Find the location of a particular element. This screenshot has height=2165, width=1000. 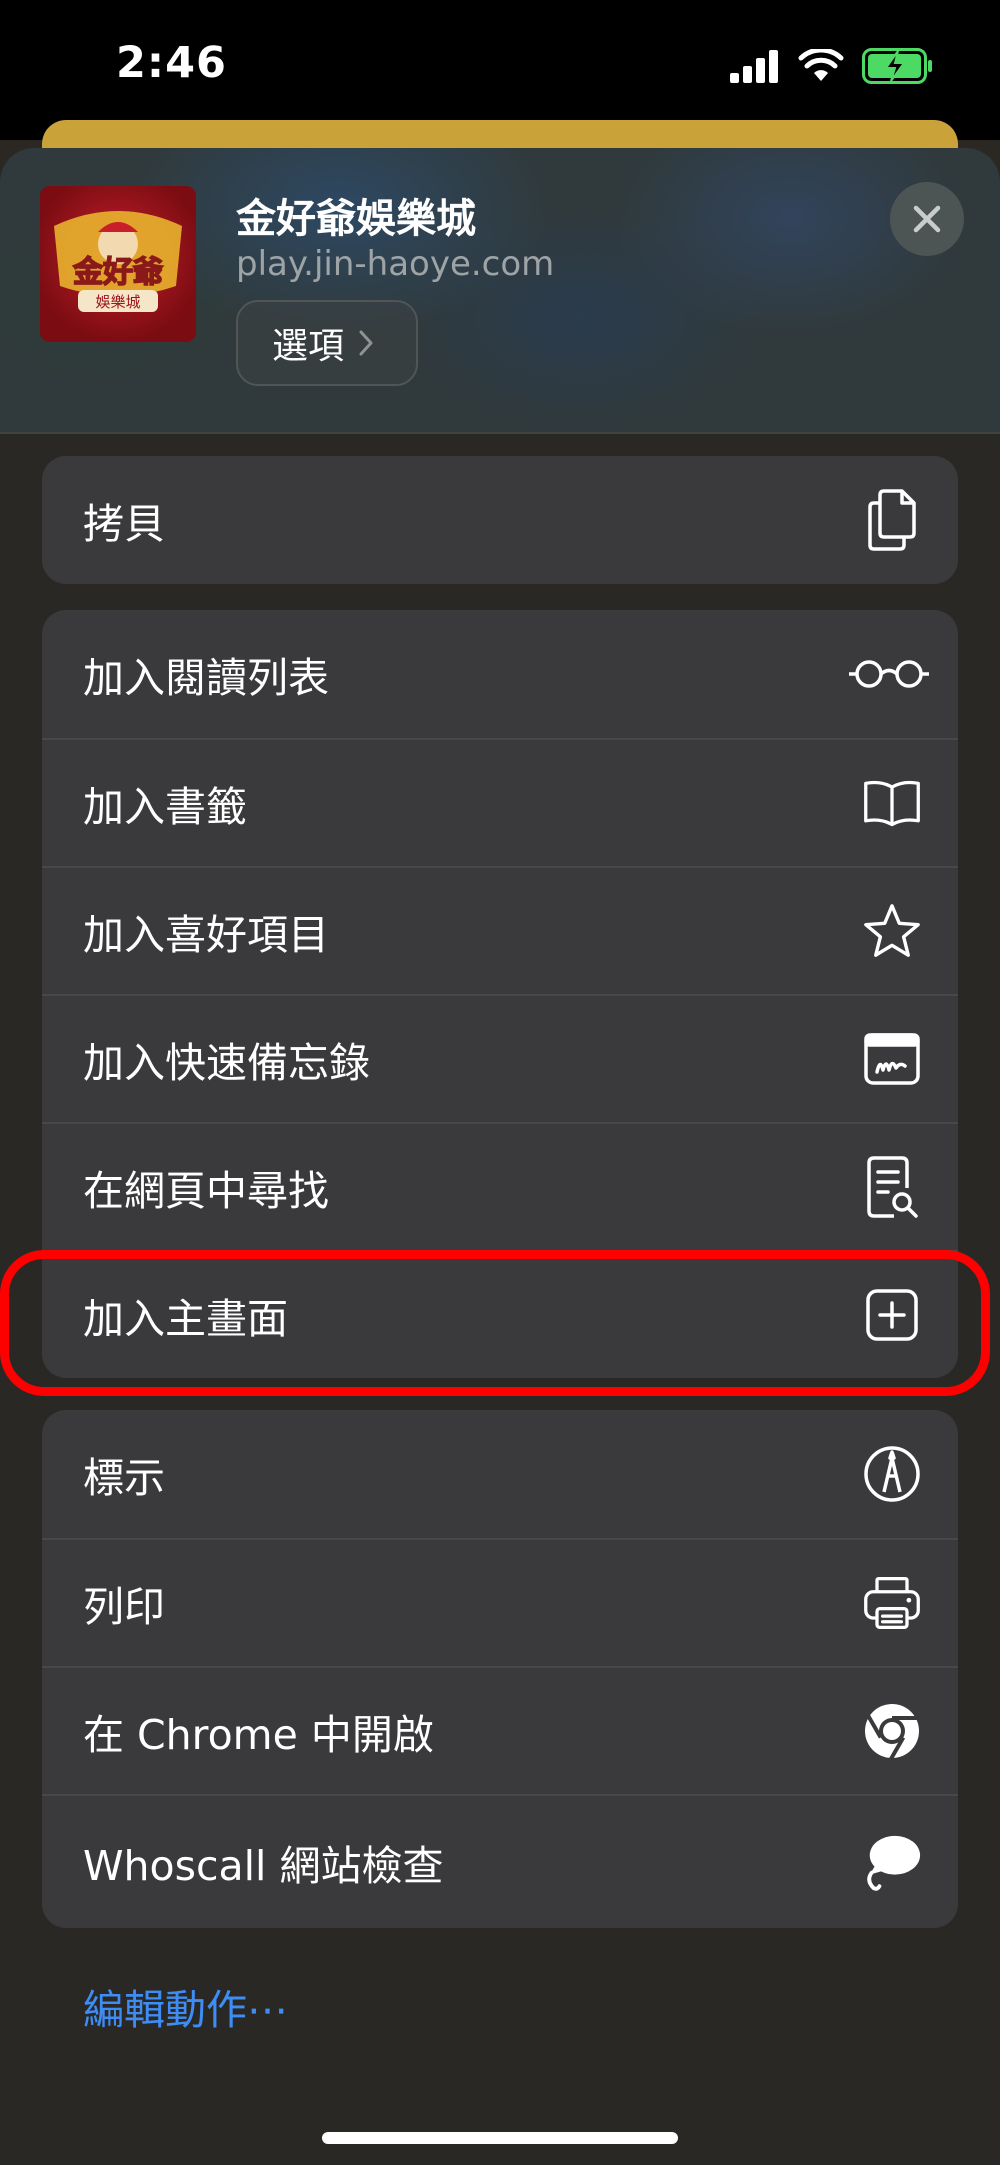

app-icon-text: 金好爺 is located at coordinates (117, 272).